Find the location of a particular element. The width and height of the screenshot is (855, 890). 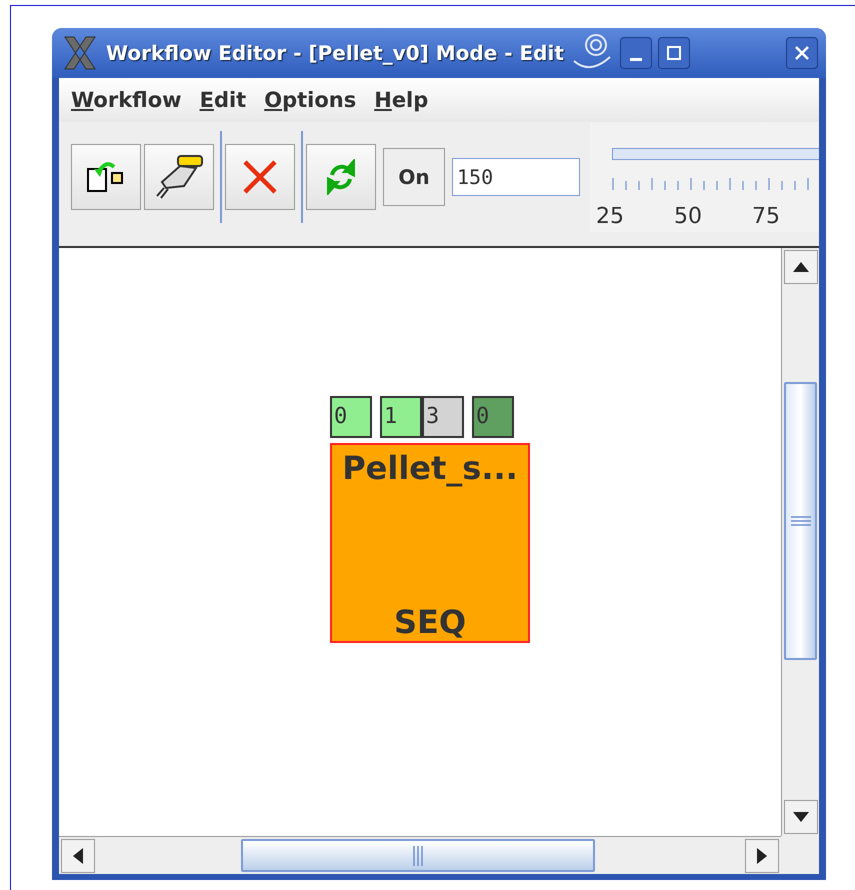

scroll-left-button is located at coordinates (78, 856).